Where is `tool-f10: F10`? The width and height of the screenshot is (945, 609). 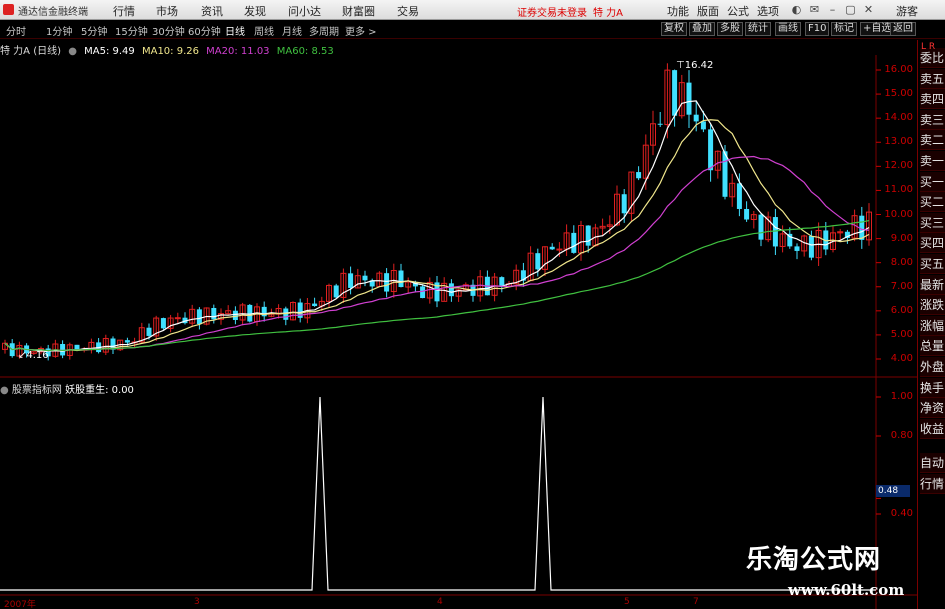 tool-f10: F10 is located at coordinates (817, 29).